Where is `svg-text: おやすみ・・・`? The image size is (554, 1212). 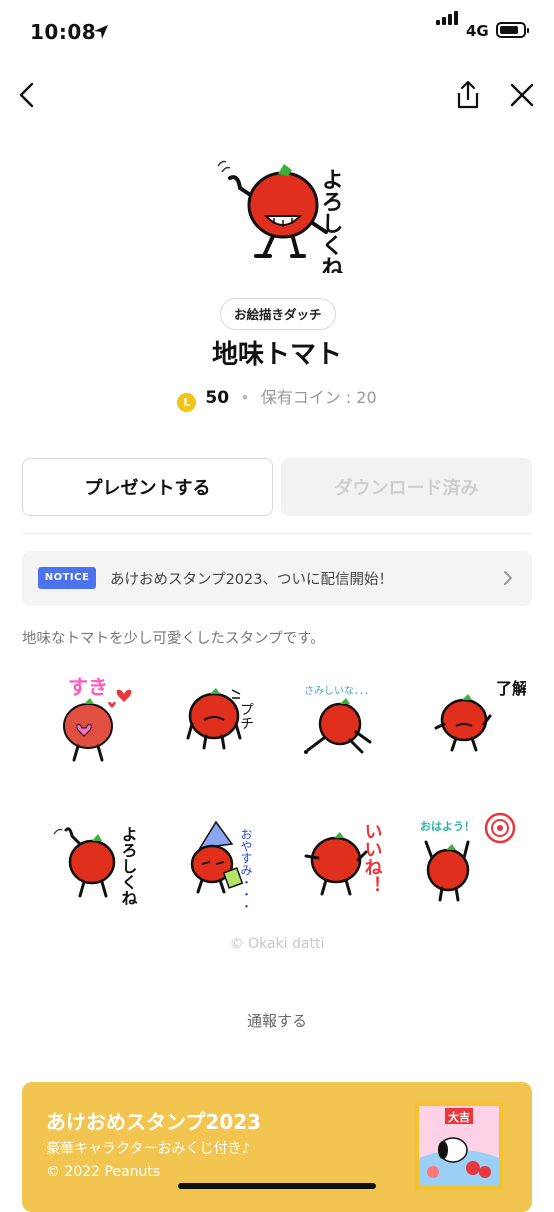
svg-text: おやすみ・・・ is located at coordinates (246, 870).